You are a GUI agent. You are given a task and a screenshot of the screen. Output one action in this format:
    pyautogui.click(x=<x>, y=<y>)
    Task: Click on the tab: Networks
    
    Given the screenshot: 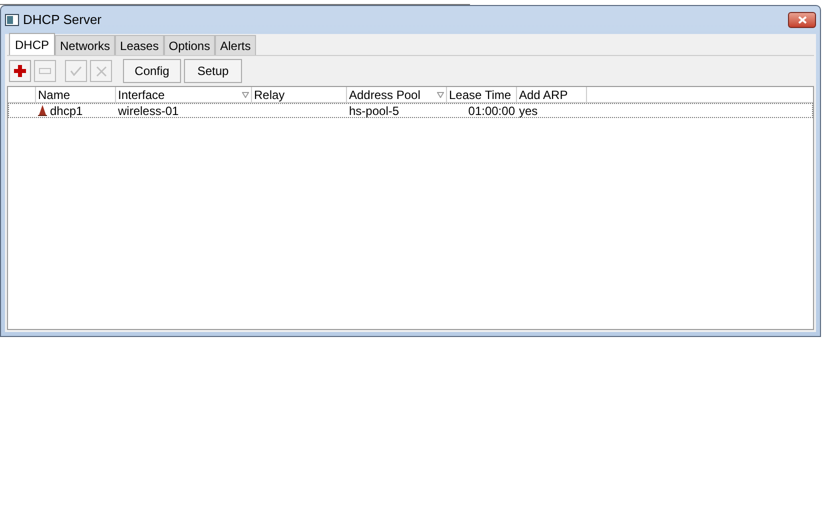 What is the action you would take?
    pyautogui.click(x=85, y=45)
    